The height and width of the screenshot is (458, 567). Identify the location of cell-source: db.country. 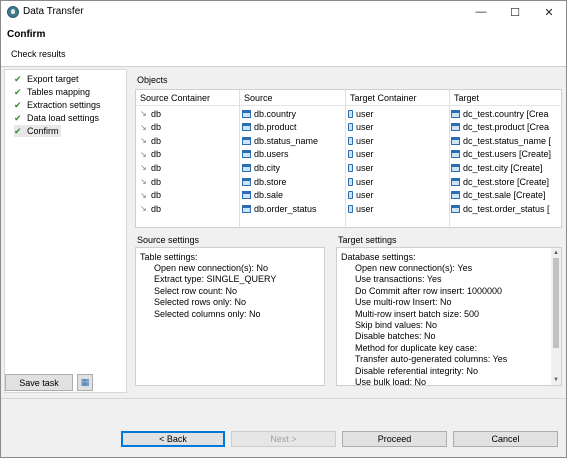
(293, 113).